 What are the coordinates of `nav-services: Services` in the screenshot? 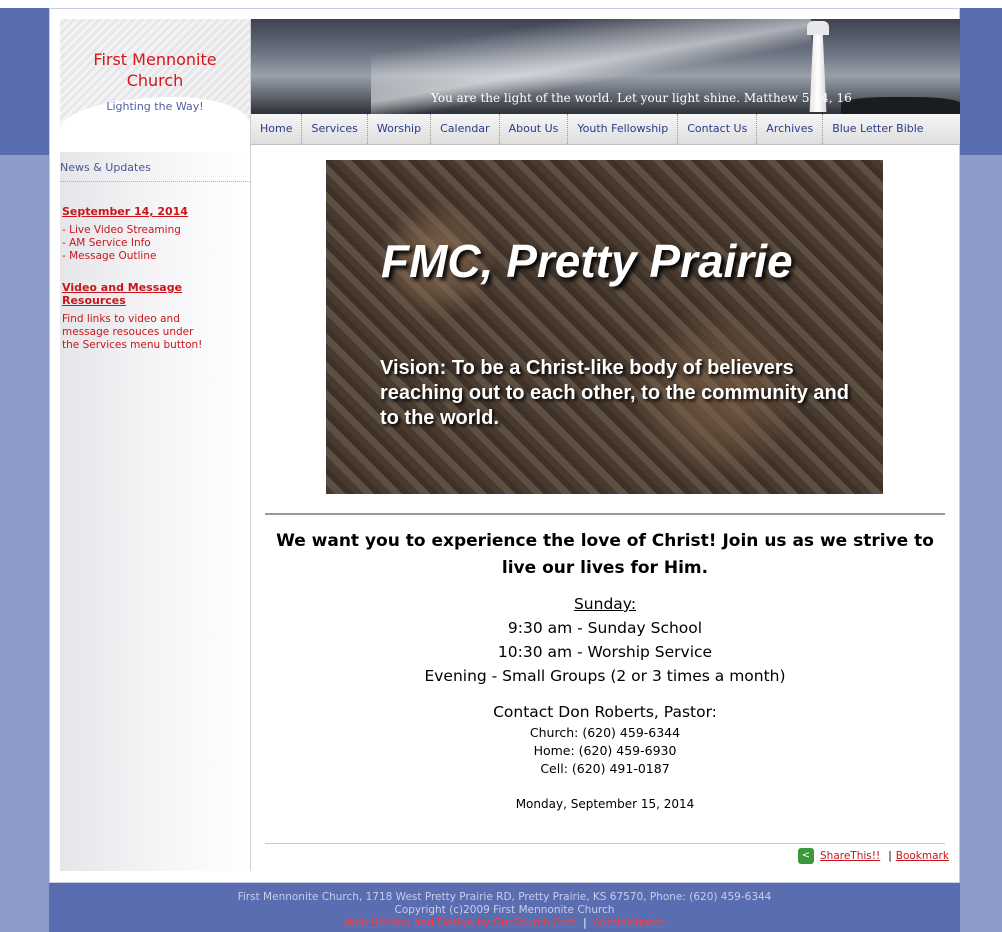 It's located at (335, 129).